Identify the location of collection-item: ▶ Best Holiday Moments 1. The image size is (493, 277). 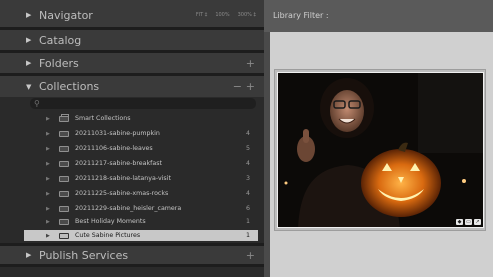
(141, 221).